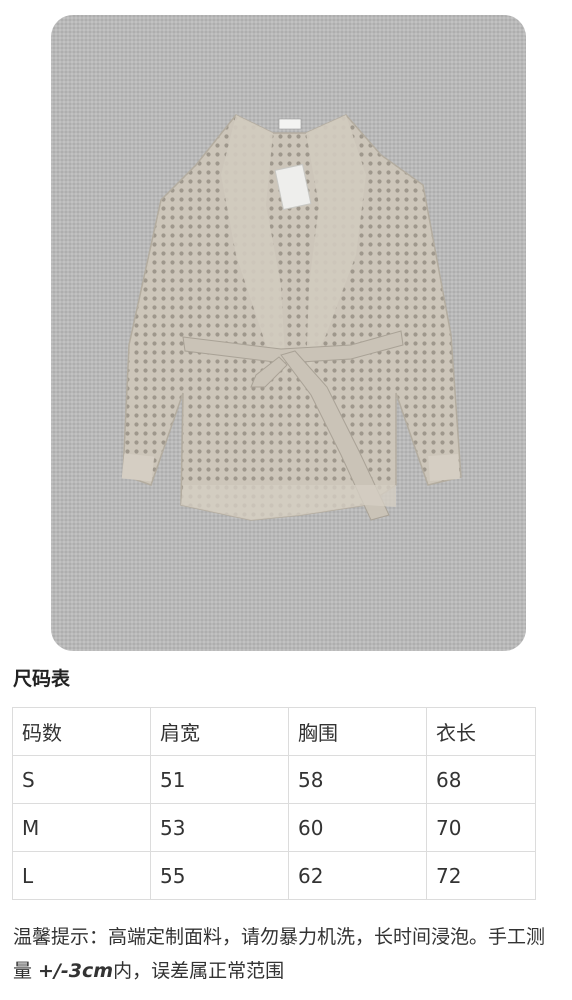 This screenshot has height=1000, width=572. What do you see at coordinates (444, 467) in the screenshot?
I see `right-cuff` at bounding box center [444, 467].